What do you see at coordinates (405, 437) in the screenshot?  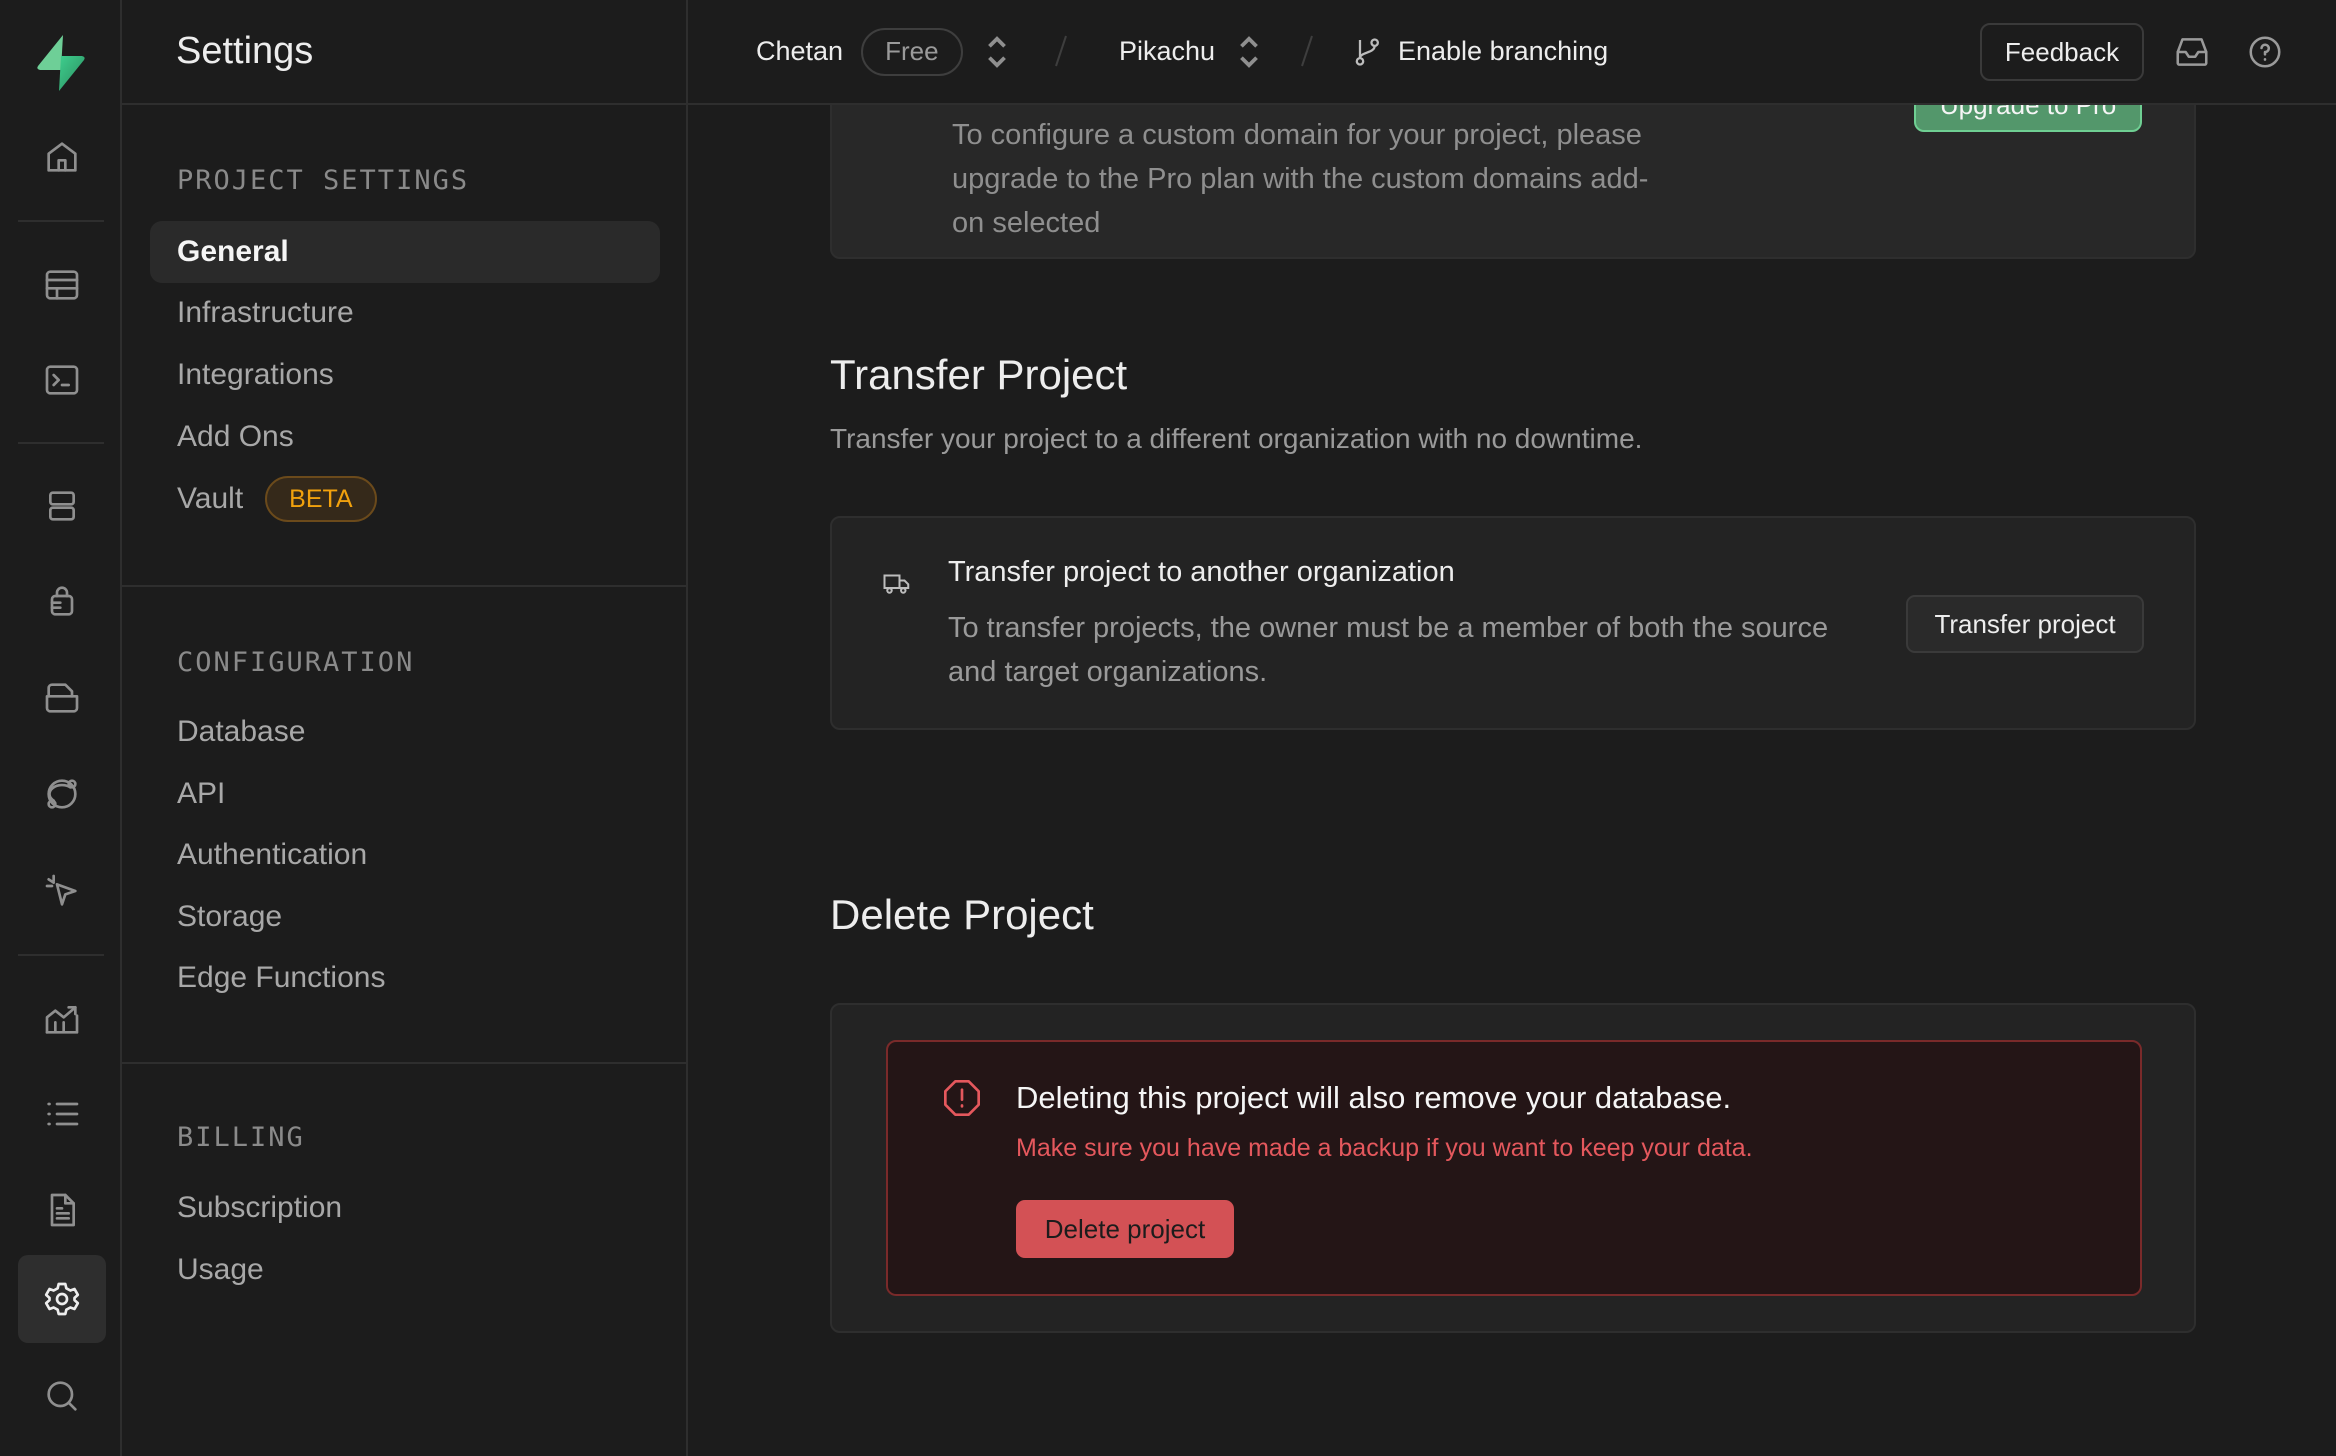 I see `sidebar-item-add-ons: Add Ons` at bounding box center [405, 437].